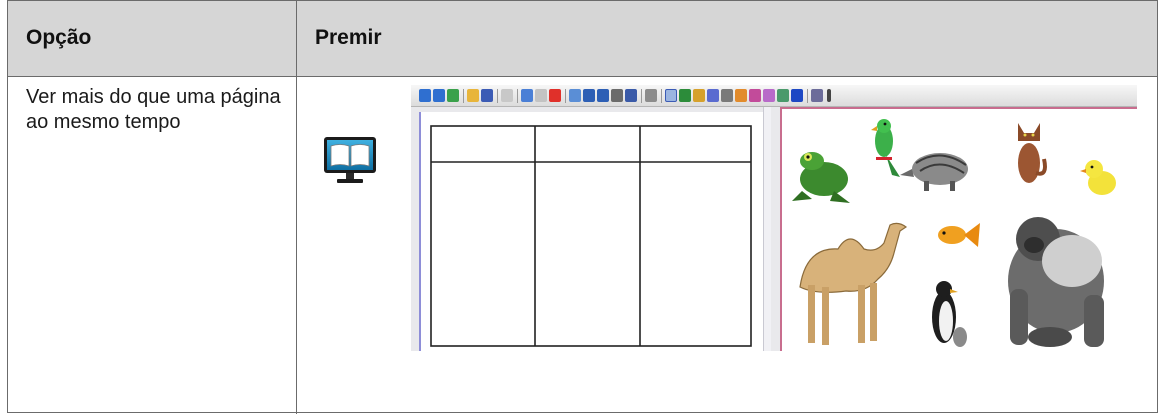  I want to click on delete-icon, so click(555, 95).